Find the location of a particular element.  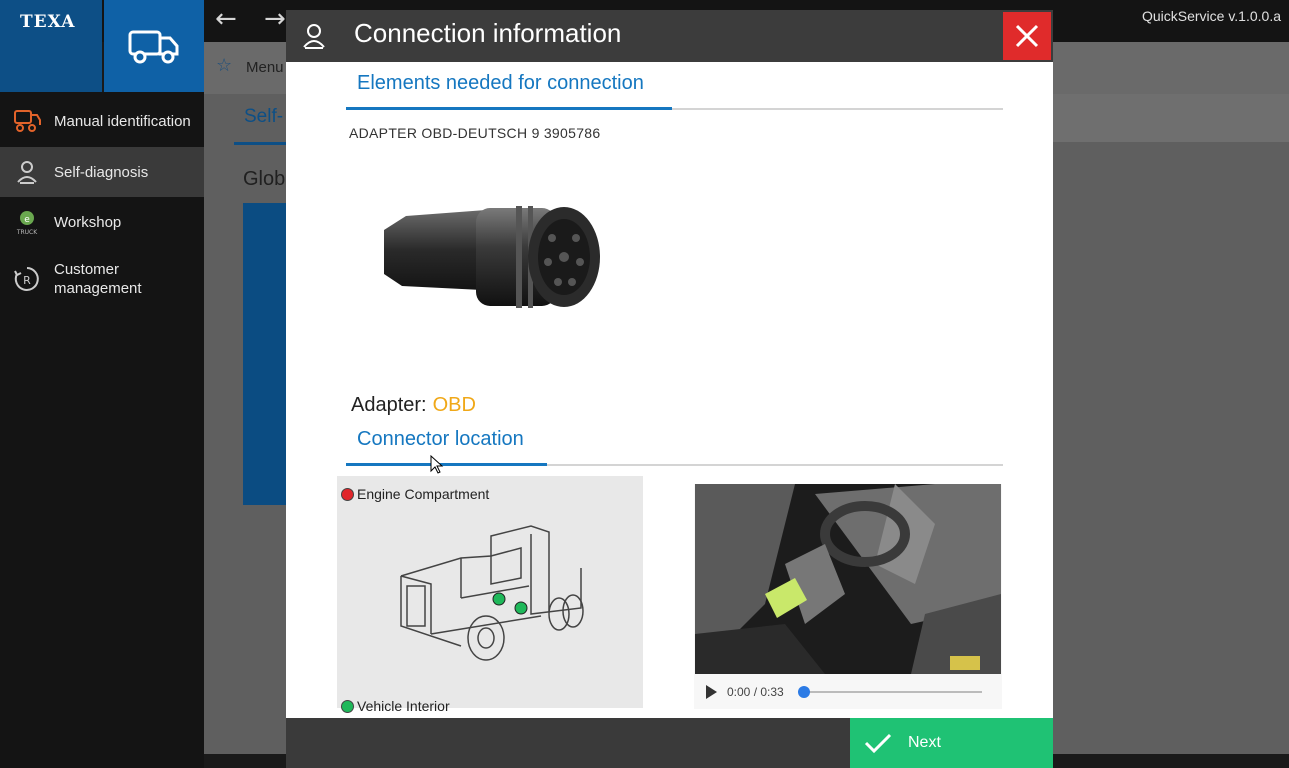

sidebar-item-customer-management: R Customer management is located at coordinates (102, 279).